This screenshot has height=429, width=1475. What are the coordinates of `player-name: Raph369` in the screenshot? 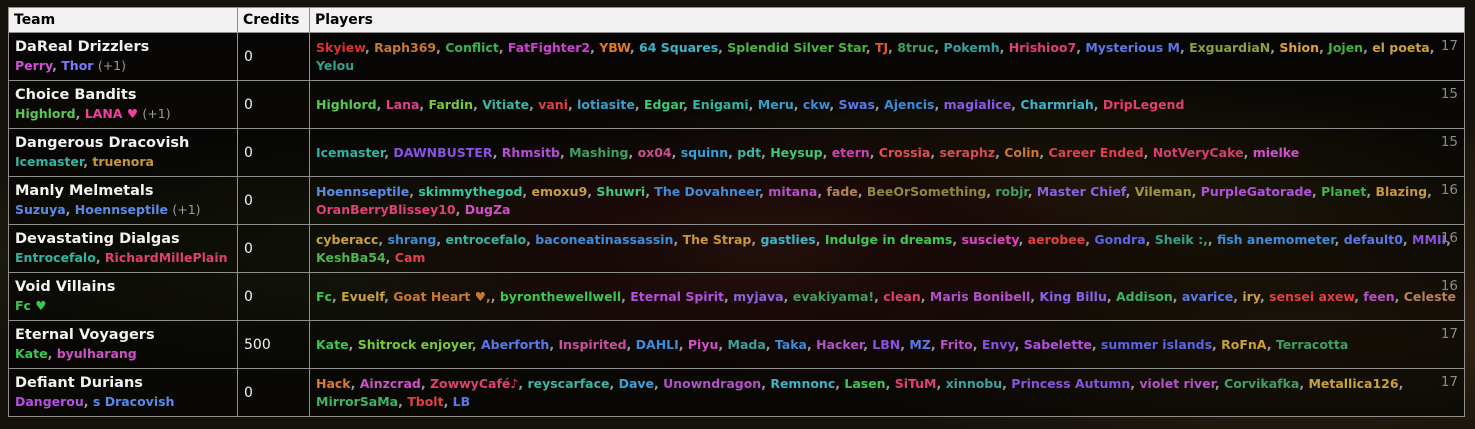 It's located at (405, 47).